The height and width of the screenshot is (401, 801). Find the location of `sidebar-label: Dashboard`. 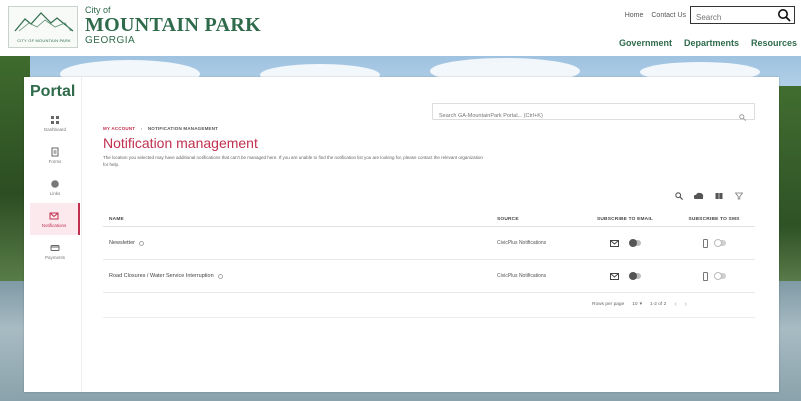

sidebar-label: Dashboard is located at coordinates (54, 129).